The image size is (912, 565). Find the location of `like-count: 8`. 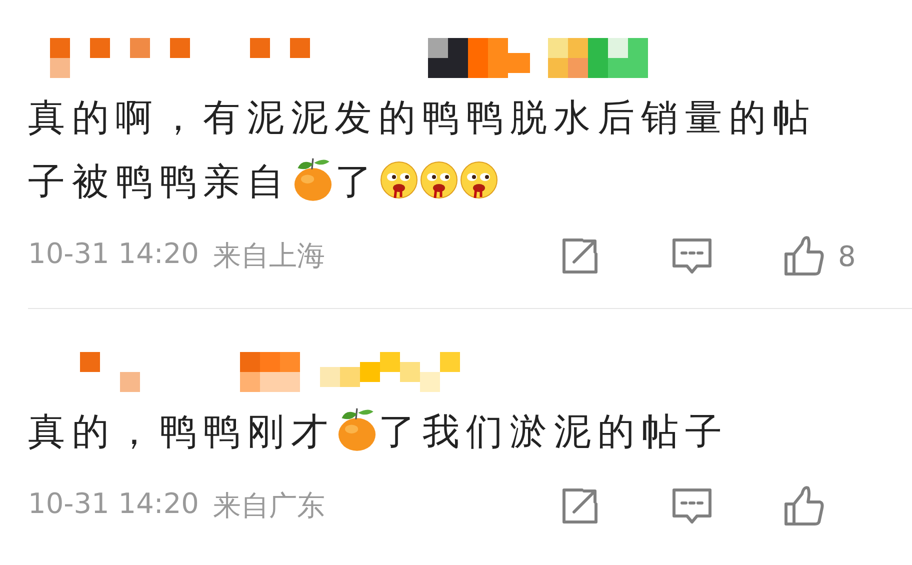

like-count: 8 is located at coordinates (847, 256).